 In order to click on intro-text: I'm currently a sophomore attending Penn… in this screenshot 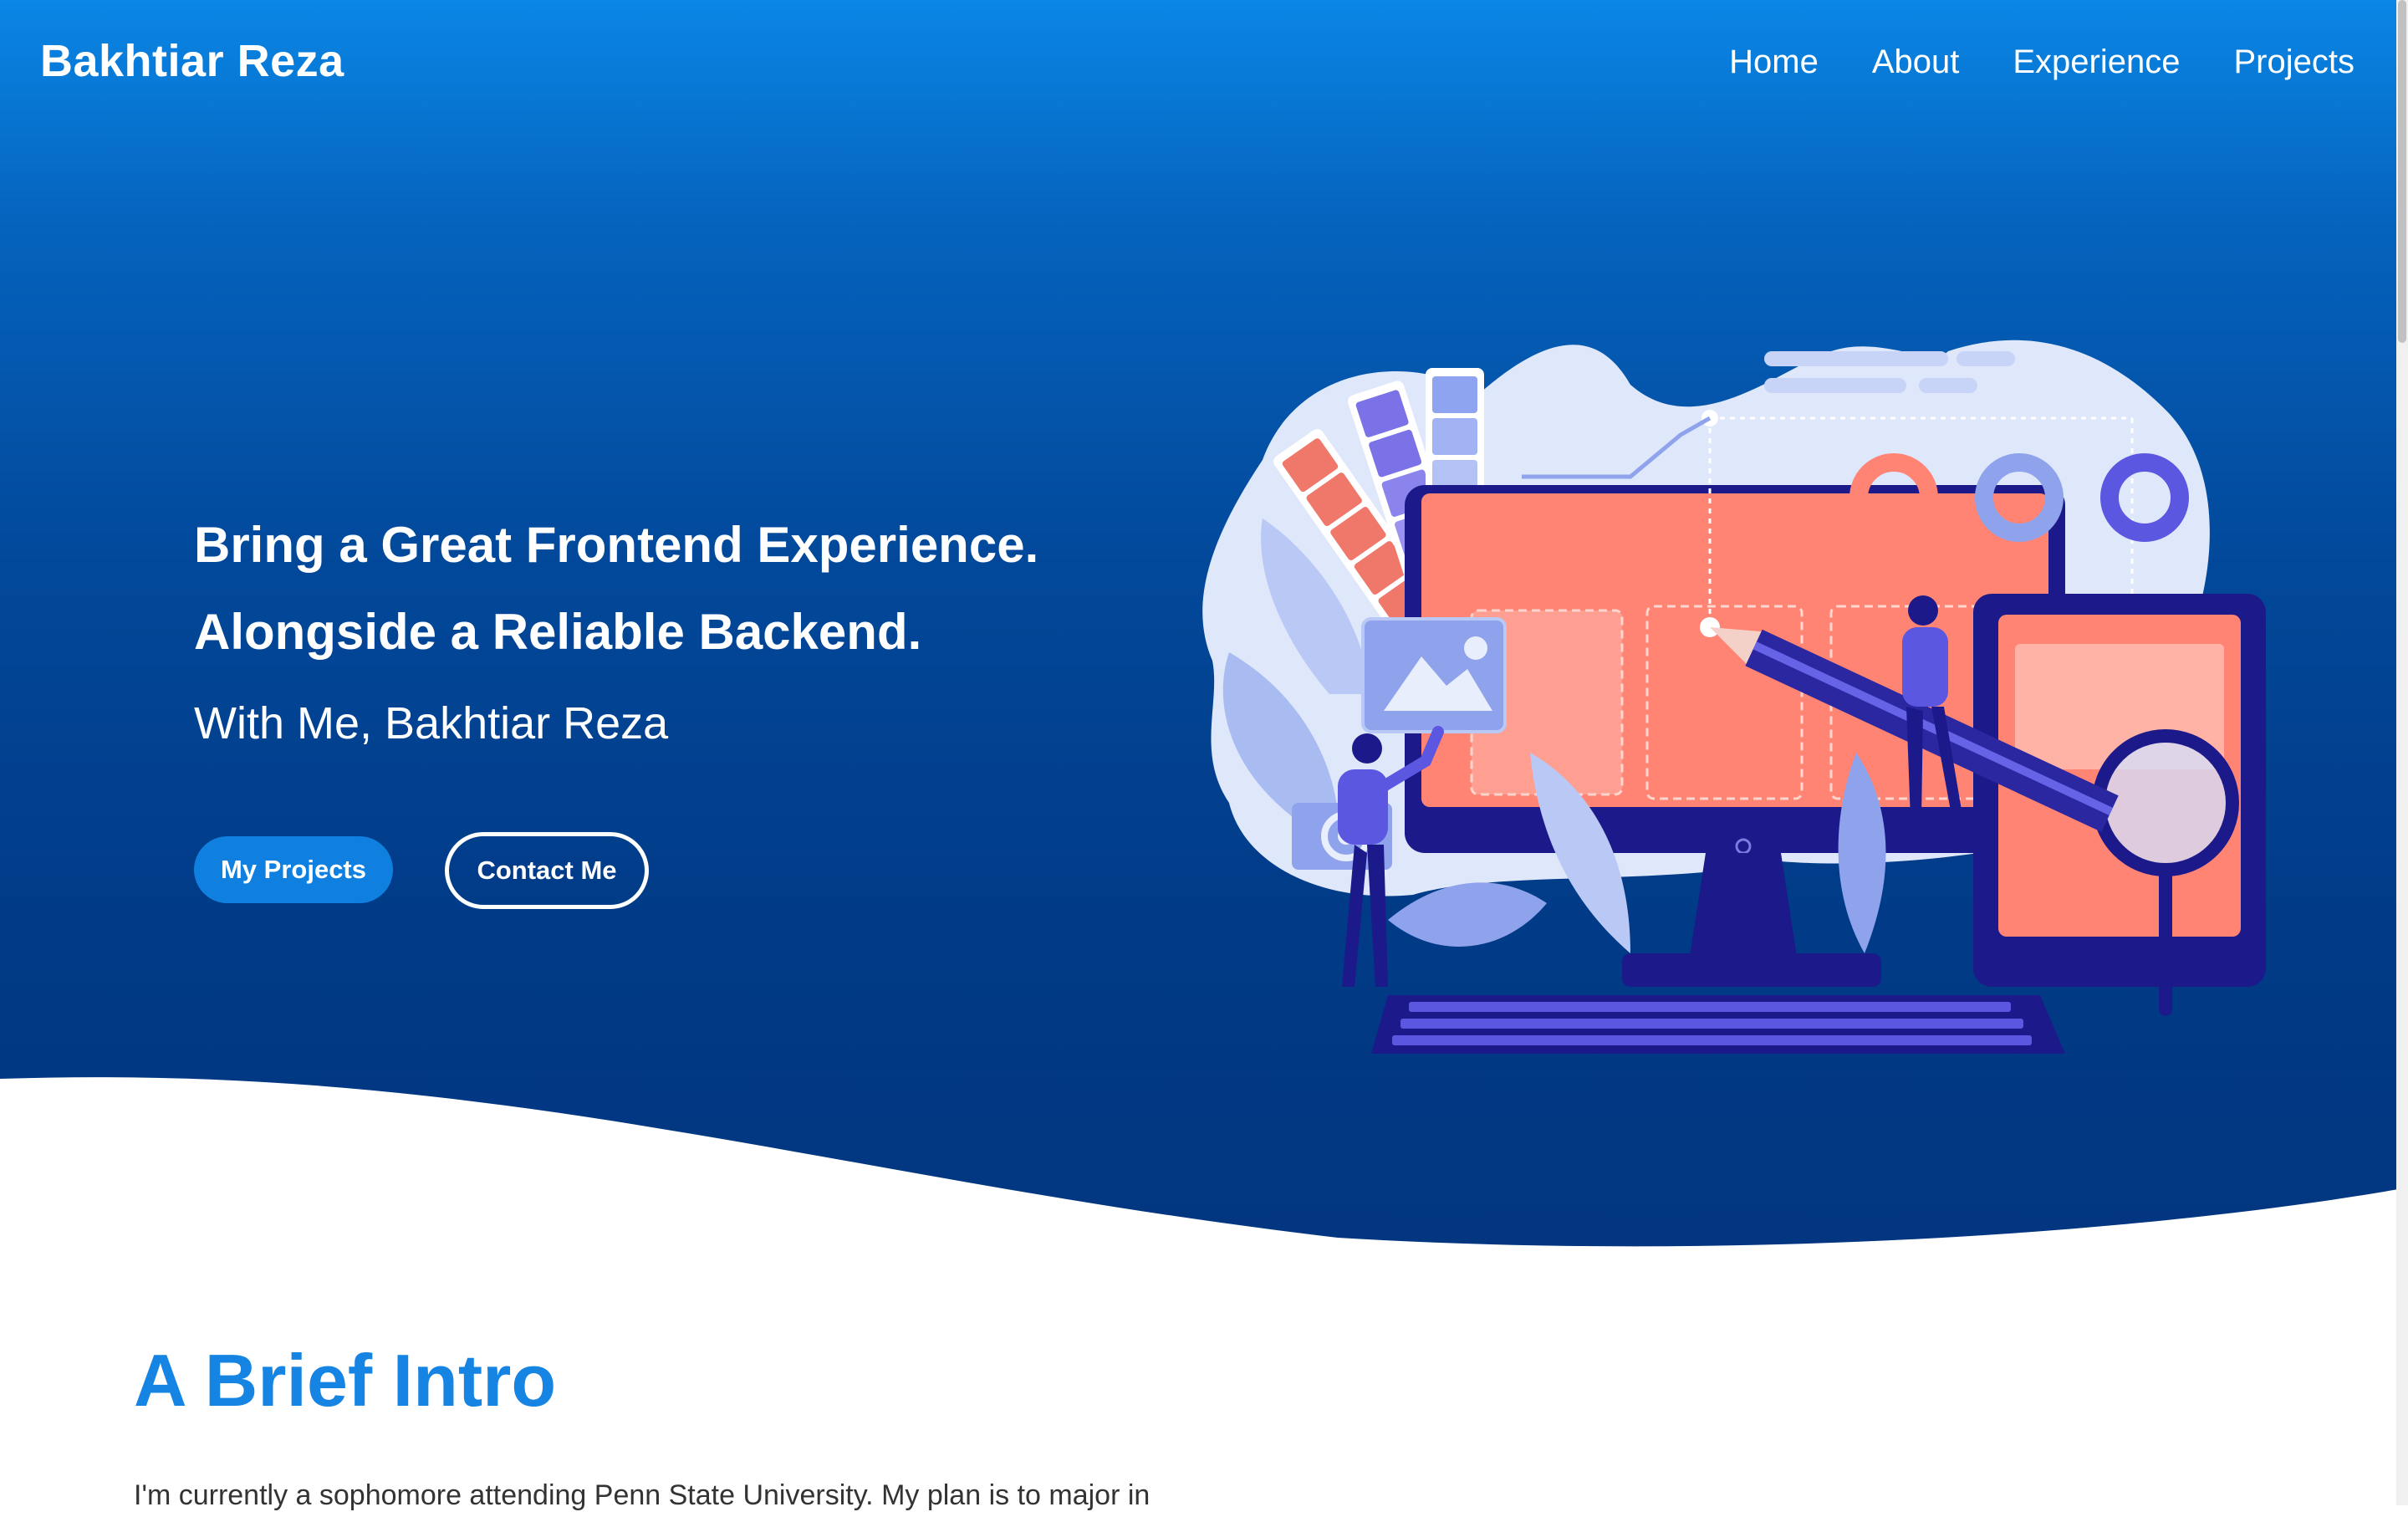, I will do `click(642, 1495)`.